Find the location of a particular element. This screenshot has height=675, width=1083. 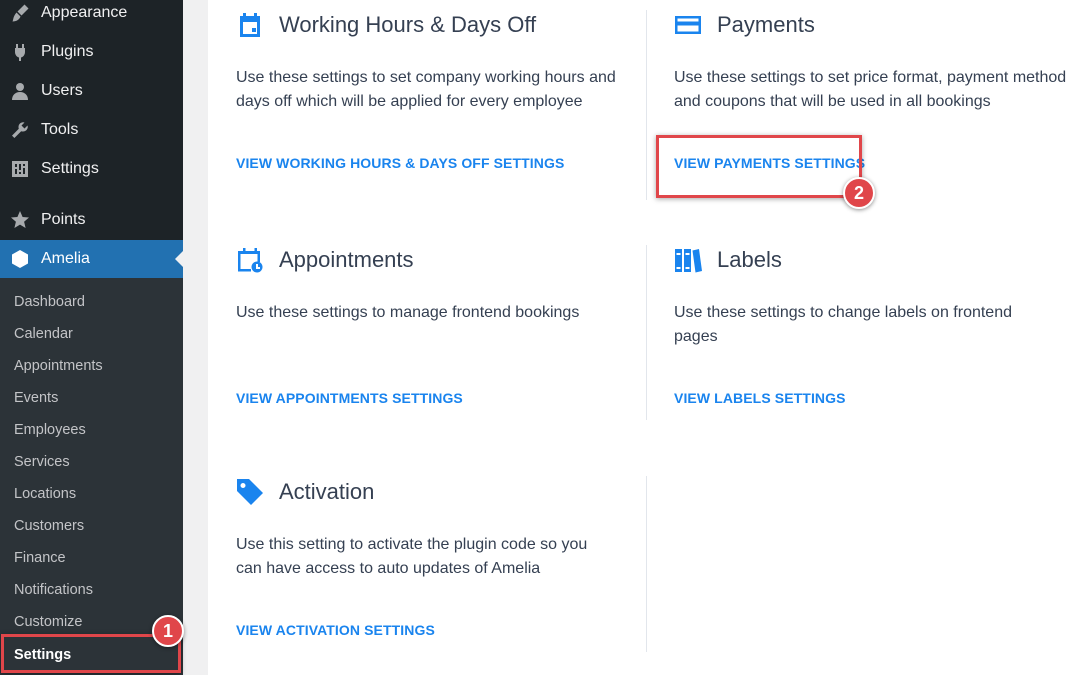

sidebar-item-label: Settings is located at coordinates (70, 168).